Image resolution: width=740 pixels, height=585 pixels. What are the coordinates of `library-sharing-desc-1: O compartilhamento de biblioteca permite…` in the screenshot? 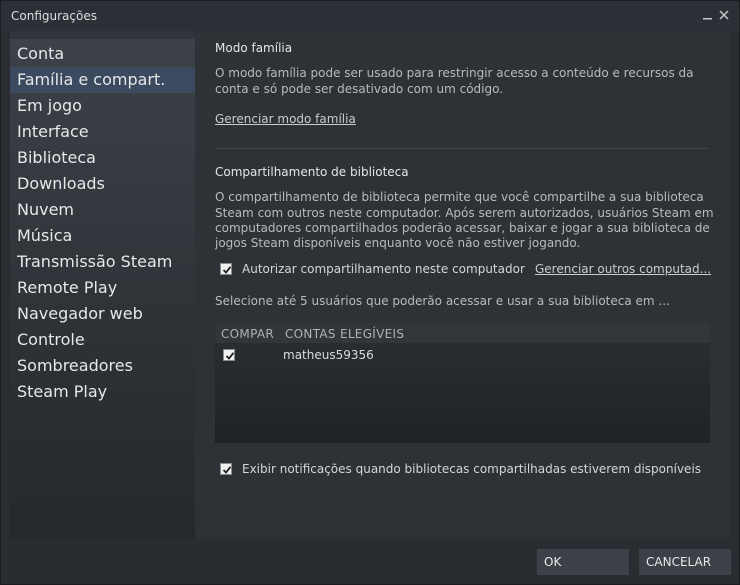 It's located at (459, 197).